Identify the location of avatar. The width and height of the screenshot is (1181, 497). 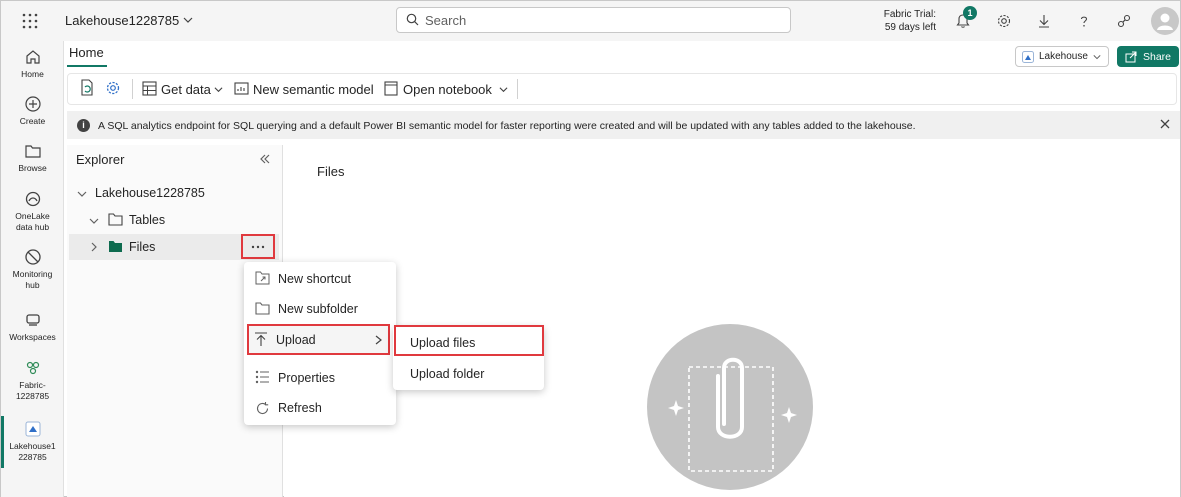
(1165, 21).